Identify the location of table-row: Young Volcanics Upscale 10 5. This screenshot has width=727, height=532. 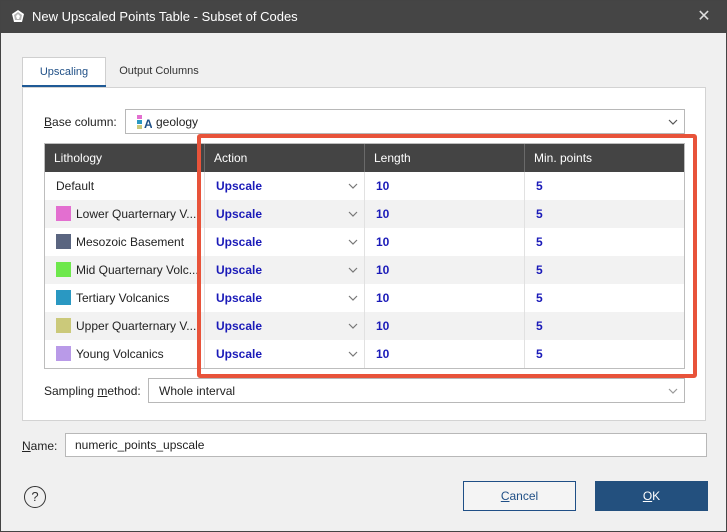
(364, 354).